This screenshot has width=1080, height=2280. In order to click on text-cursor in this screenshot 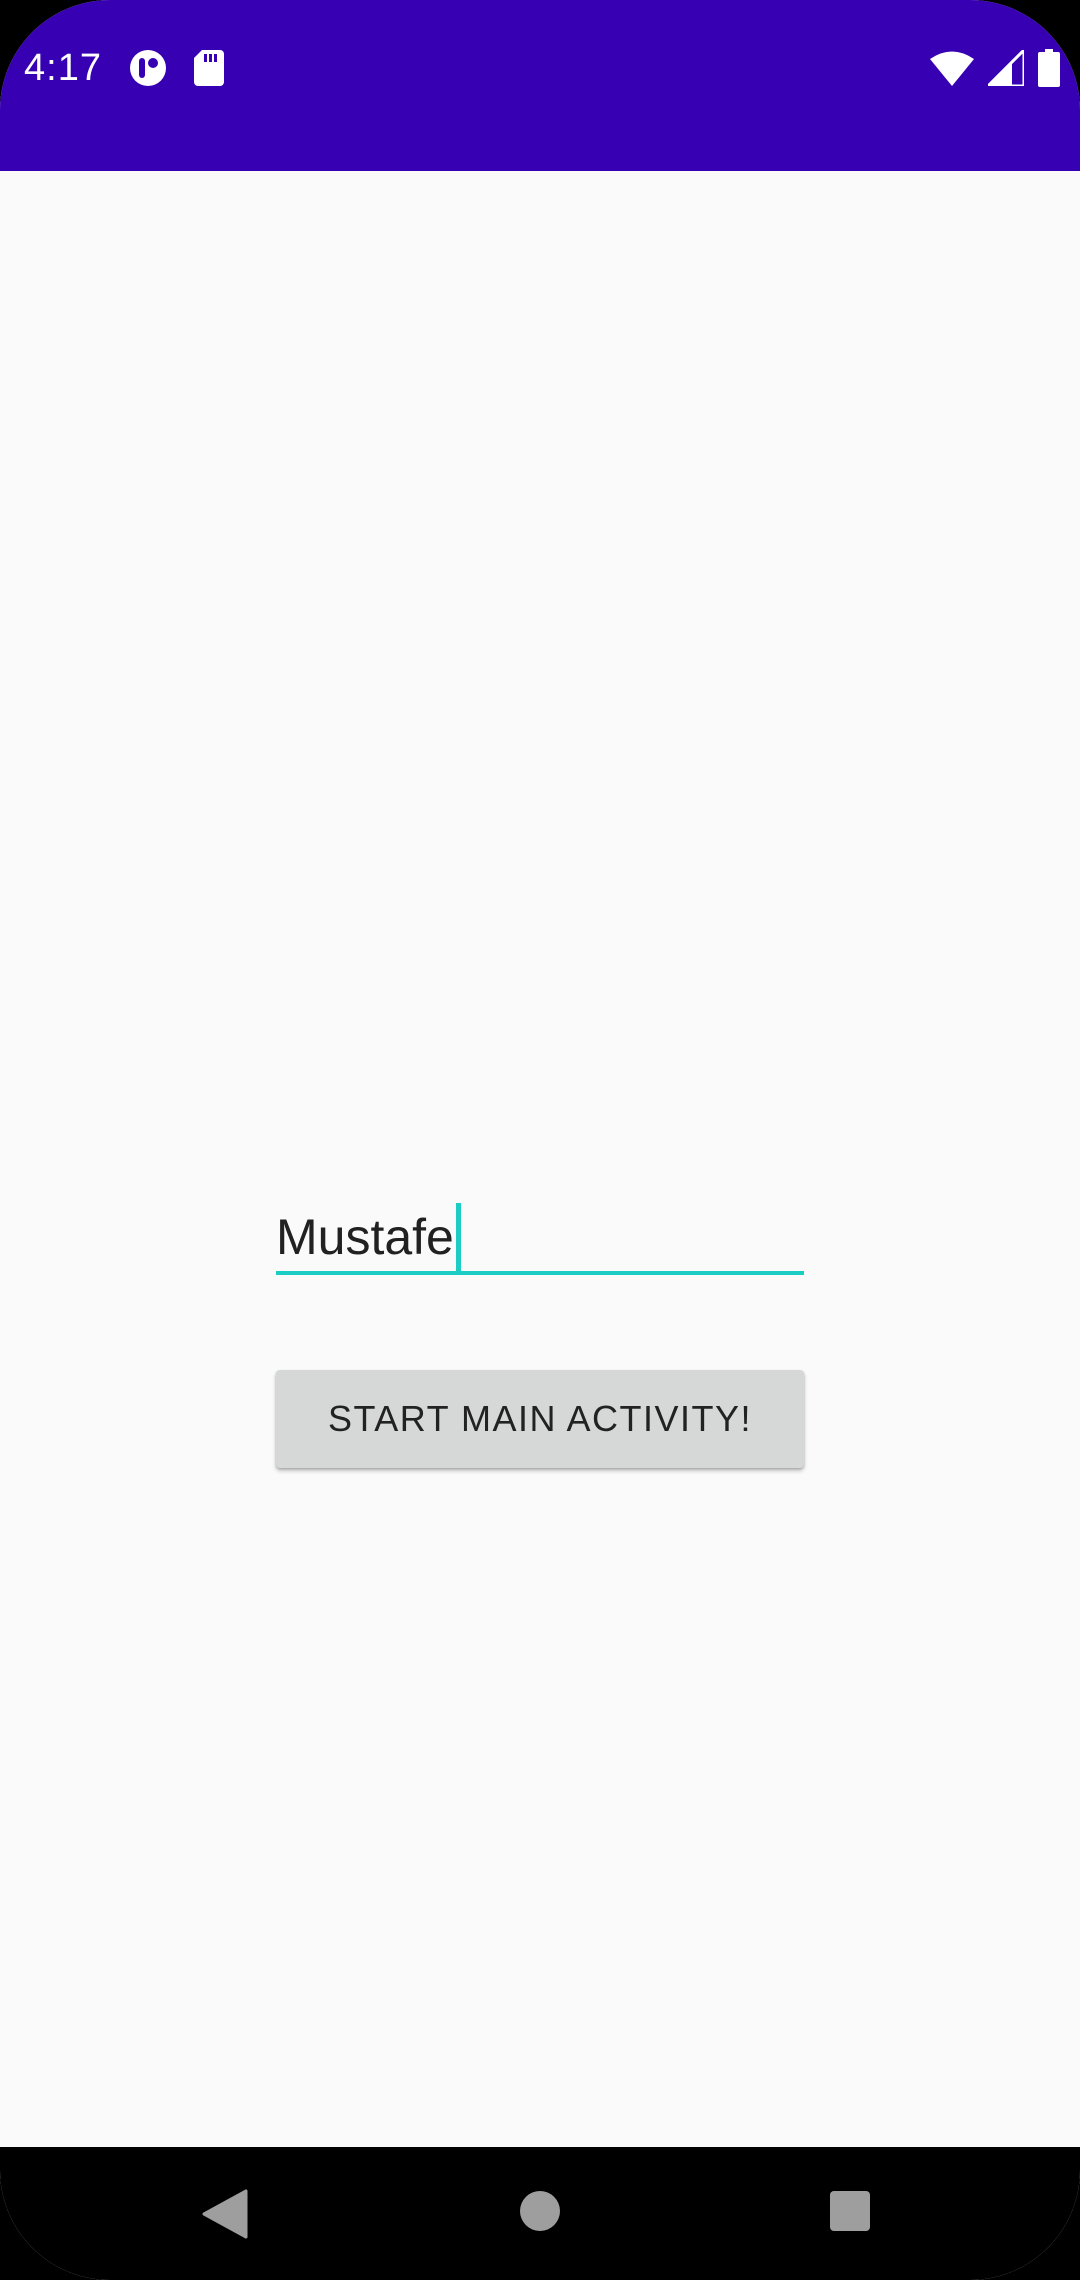, I will do `click(458, 1237)`.